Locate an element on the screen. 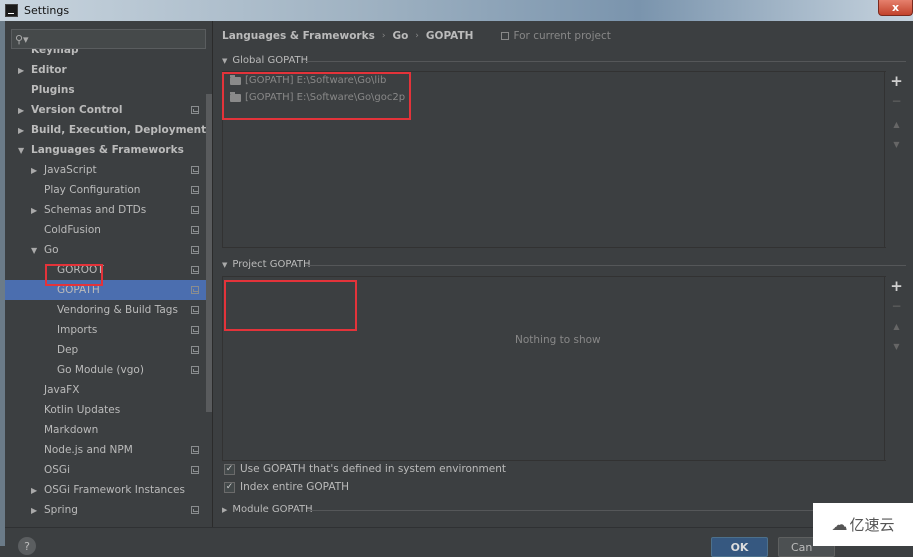 The height and width of the screenshot is (557, 913). project-gopath-toolbar: + − ▲ ▼ is located at coordinates (895, 368).